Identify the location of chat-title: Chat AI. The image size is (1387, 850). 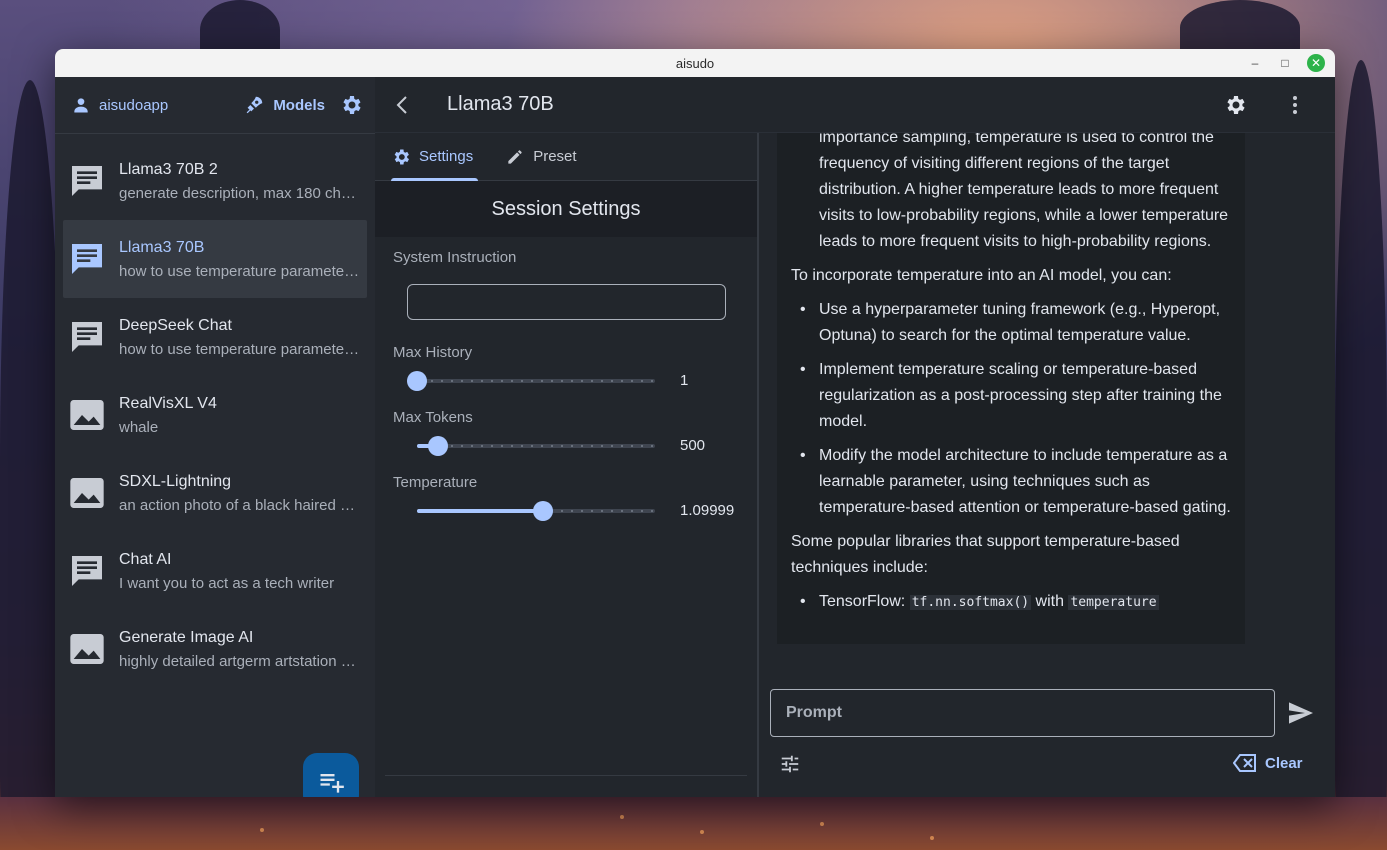
(145, 559).